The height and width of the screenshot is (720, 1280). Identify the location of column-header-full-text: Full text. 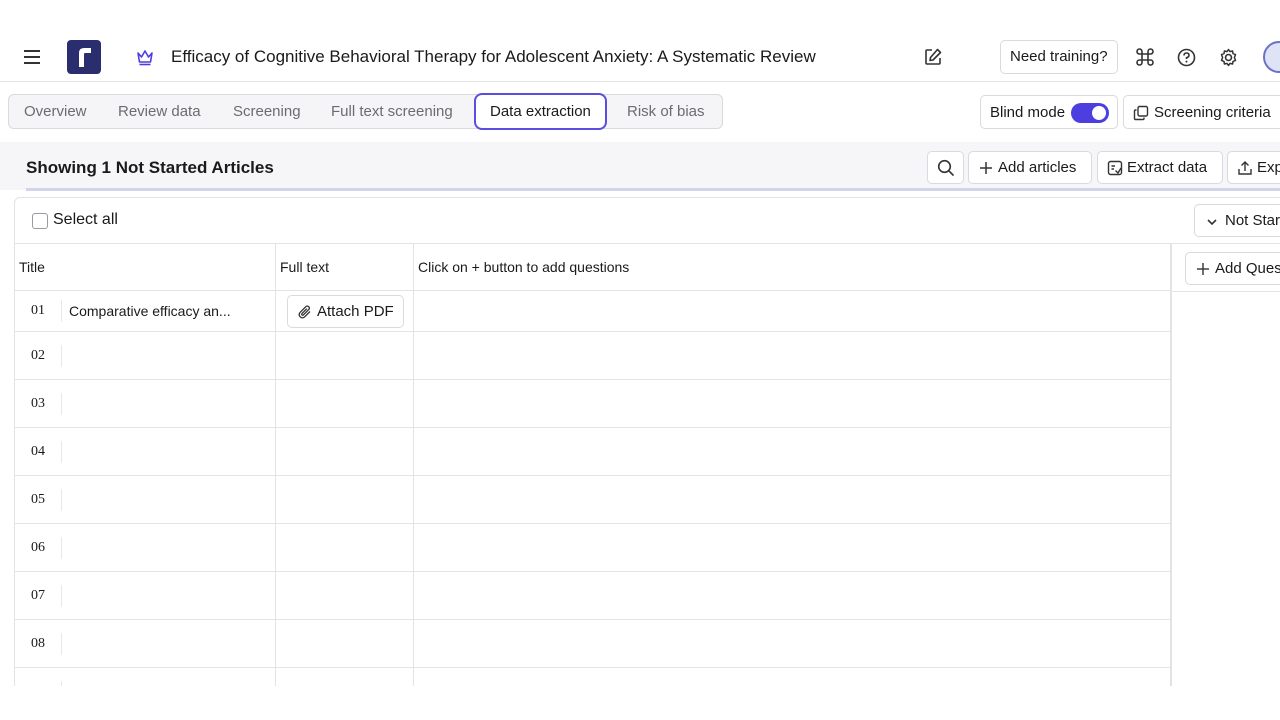
(305, 267).